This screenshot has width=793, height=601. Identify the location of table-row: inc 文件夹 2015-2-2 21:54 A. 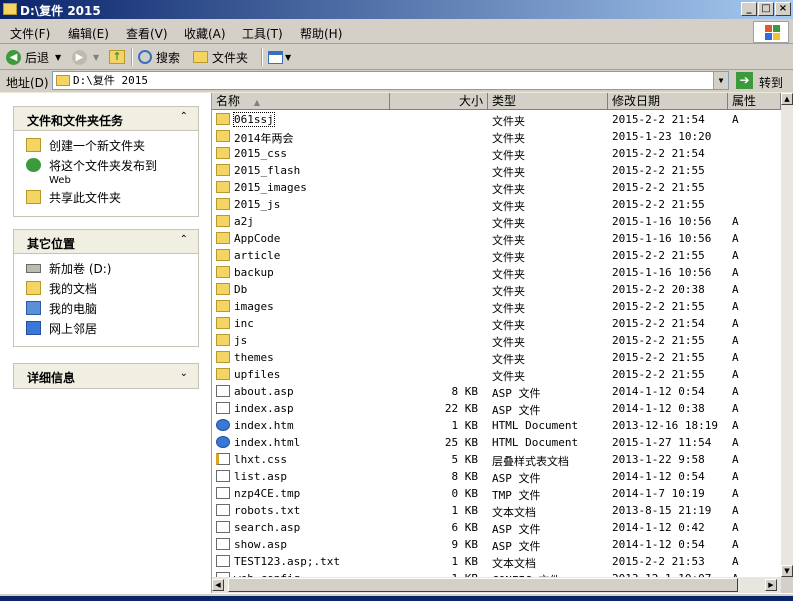
(496, 323).